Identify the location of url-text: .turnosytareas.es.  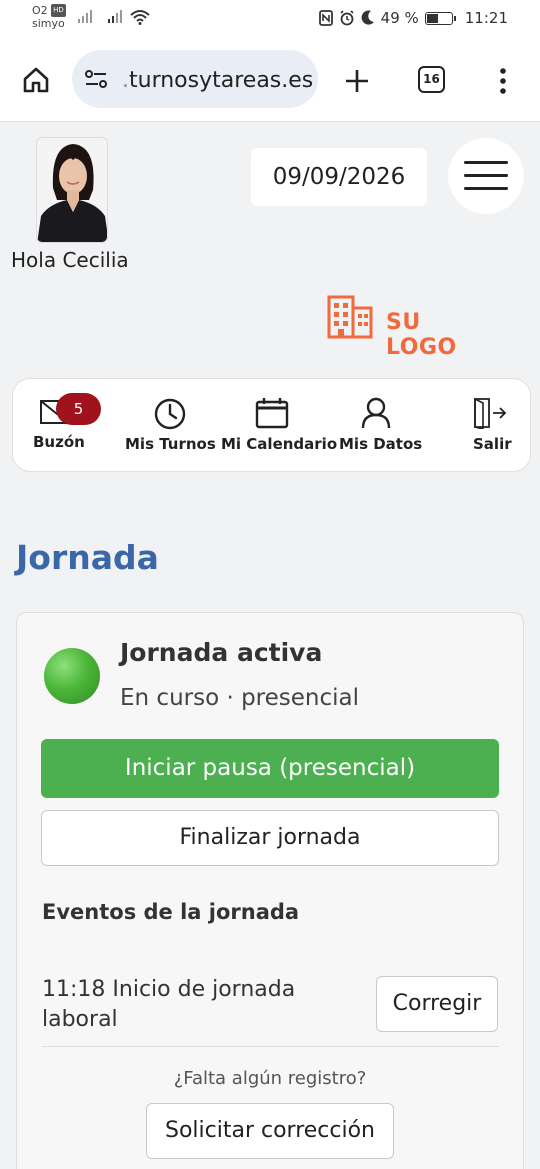
(217, 80).